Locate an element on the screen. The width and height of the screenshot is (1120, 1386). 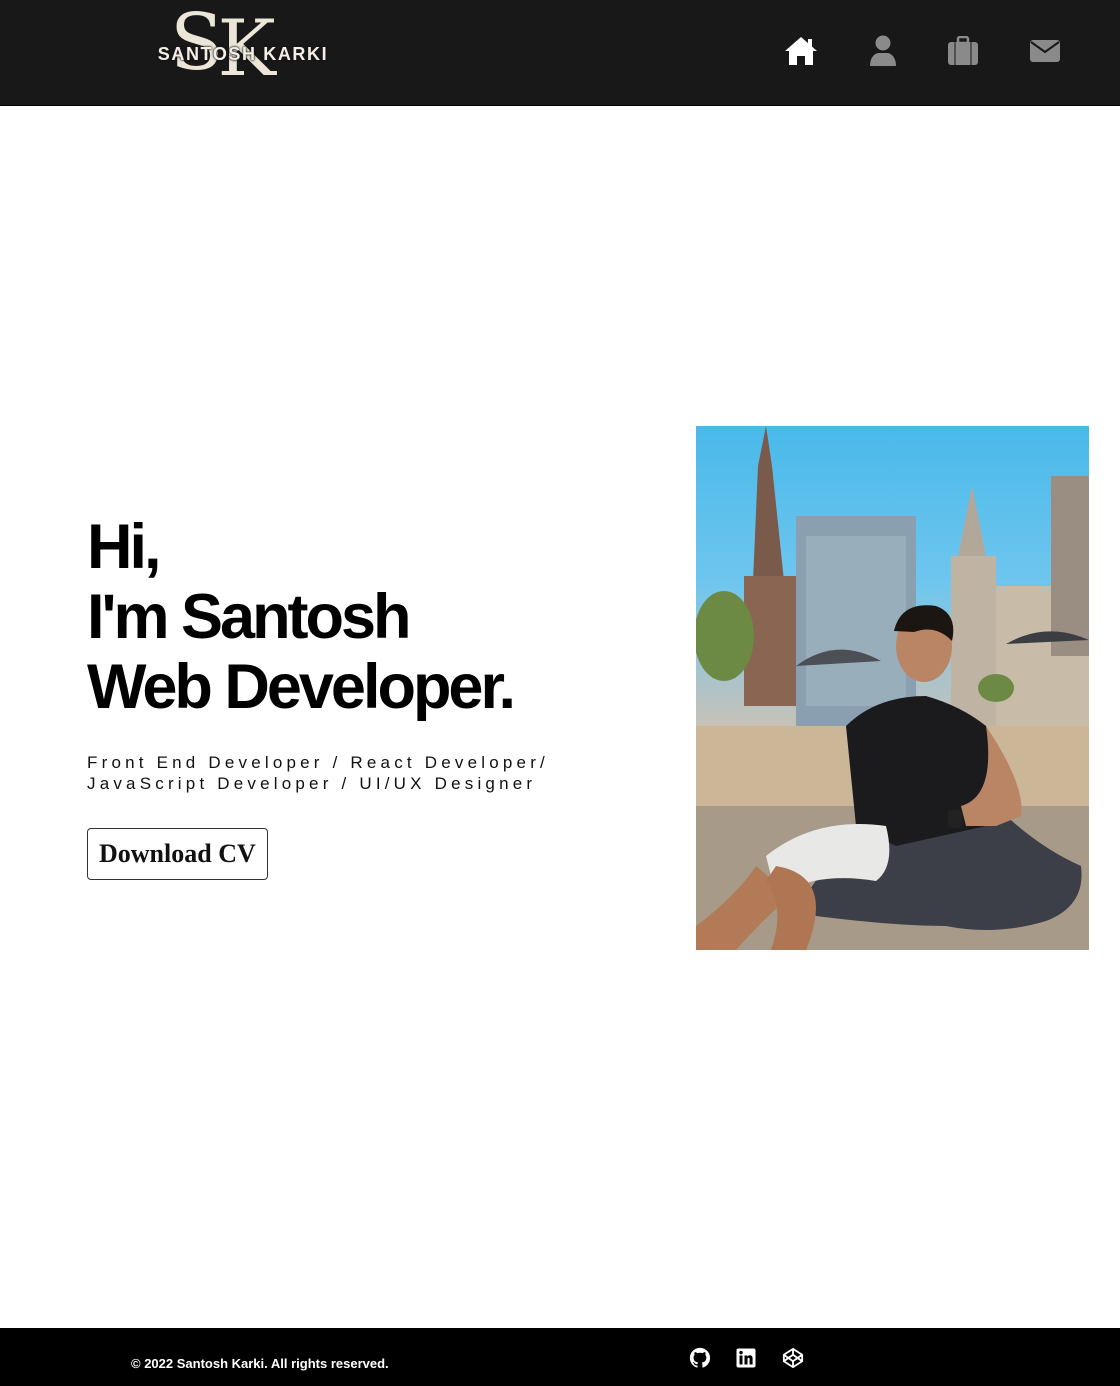
nav-portfolio is located at coordinates (963, 51).